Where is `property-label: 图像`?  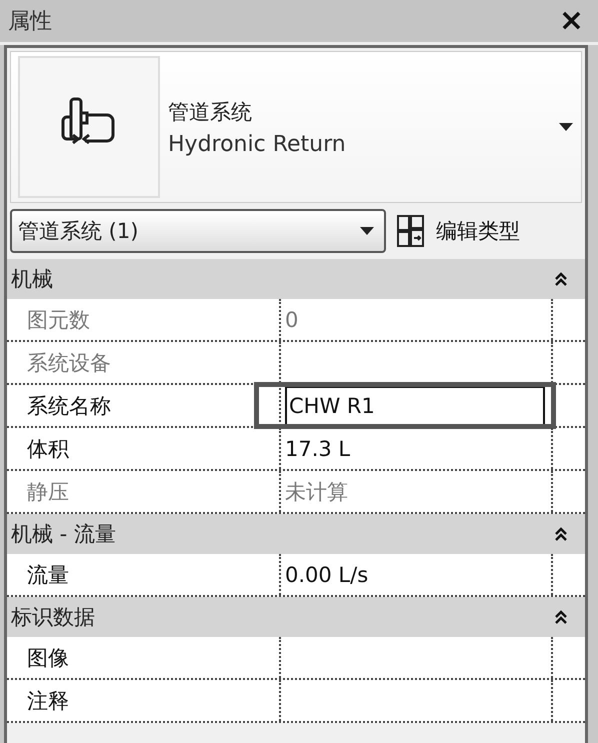 property-label: 图像 is located at coordinates (144, 657).